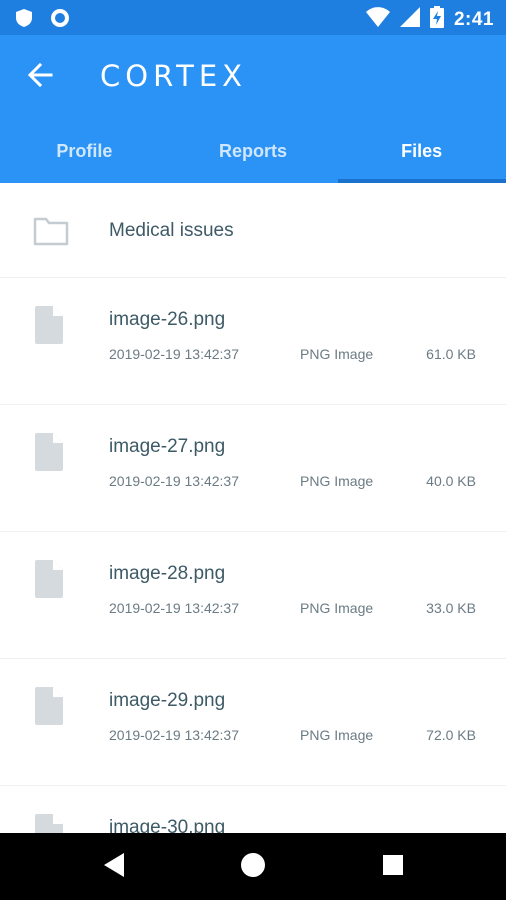 The height and width of the screenshot is (900, 506). What do you see at coordinates (167, 700) in the screenshot?
I see `file-name: image-29.png` at bounding box center [167, 700].